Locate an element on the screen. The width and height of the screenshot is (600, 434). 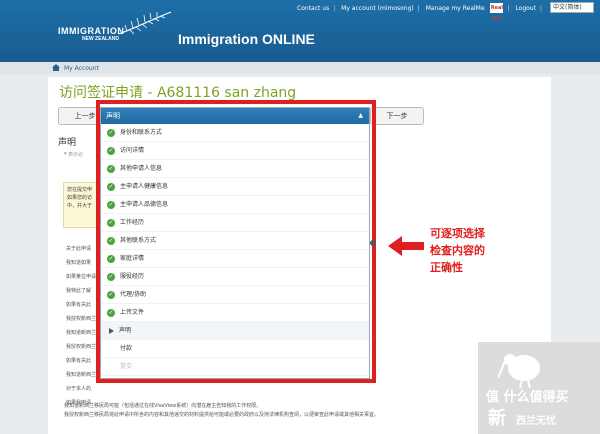
declaration-line: 关于此申请 is located at coordinates (79, 249).